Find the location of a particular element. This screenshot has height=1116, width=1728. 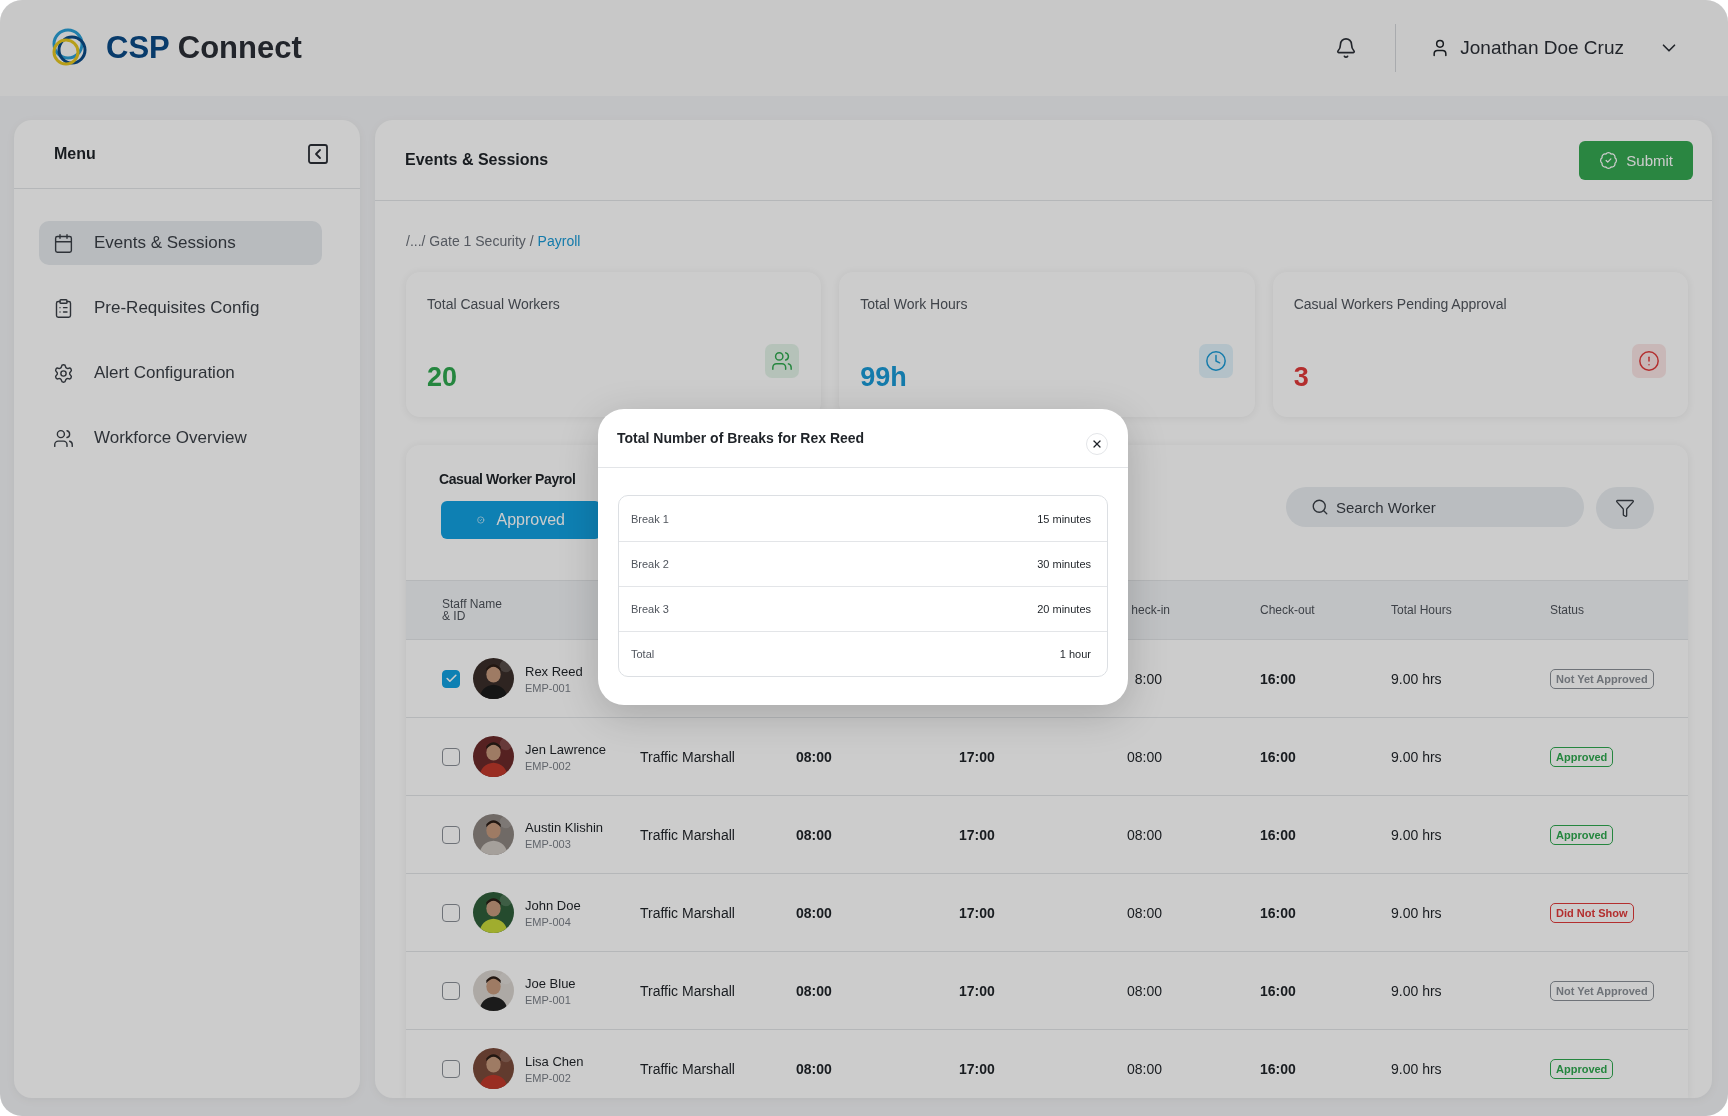

sidebar-item: Workforce Overview is located at coordinates (180, 438).